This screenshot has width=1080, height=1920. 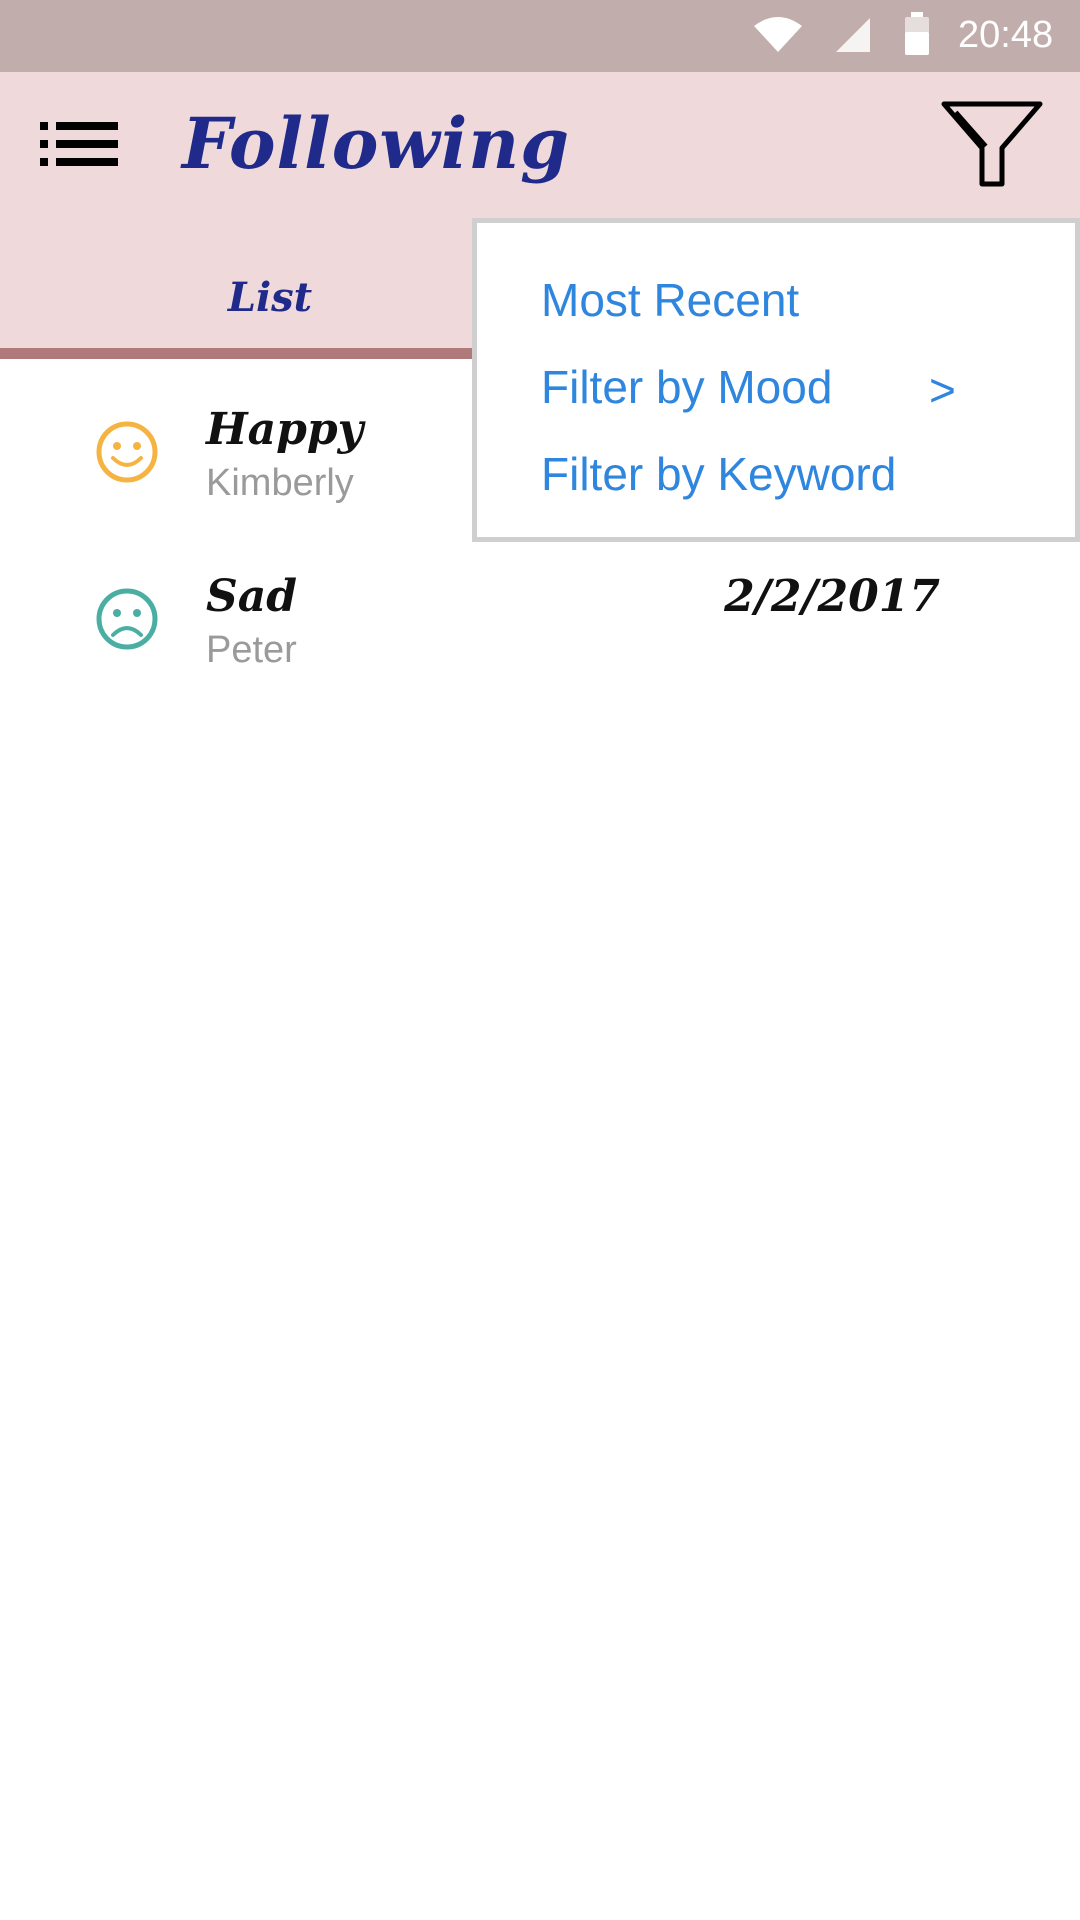 What do you see at coordinates (718, 474) in the screenshot?
I see `menu-item-filter-by-keyword: Filter by Keyword` at bounding box center [718, 474].